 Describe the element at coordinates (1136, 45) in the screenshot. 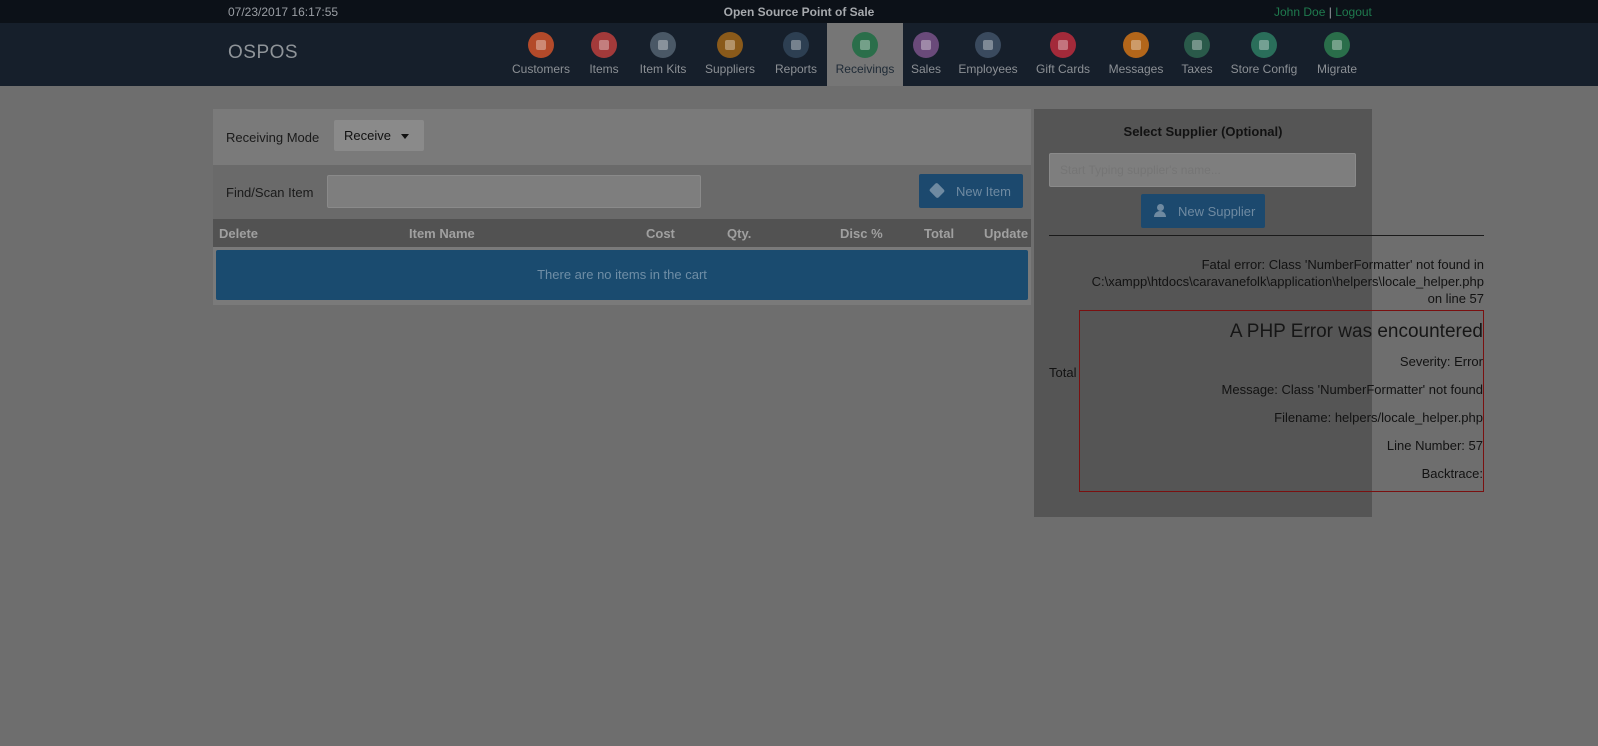

I see `messages-icon` at that location.